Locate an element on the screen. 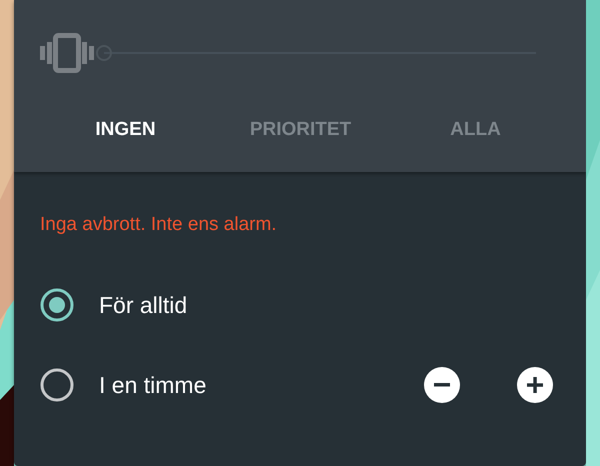 This screenshot has width=600, height=466. vibrate-icon is located at coordinates (67, 53).